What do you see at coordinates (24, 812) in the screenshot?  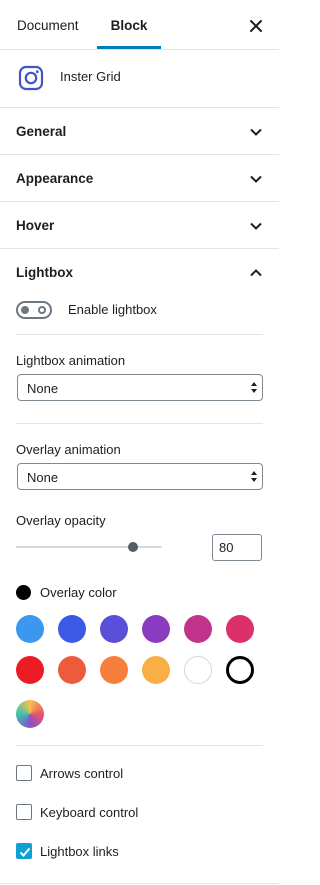 I see `keyboard-control-checkbox` at bounding box center [24, 812].